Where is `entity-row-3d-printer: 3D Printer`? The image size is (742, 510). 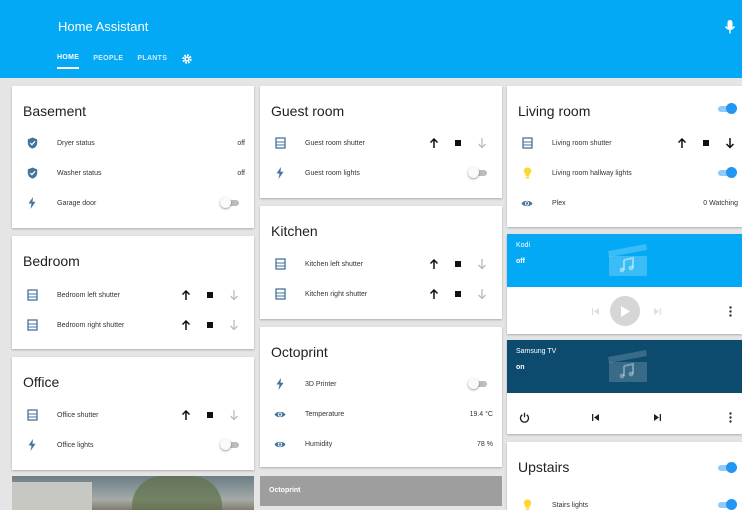
entity-row-3d-printer: 3D Printer is located at coordinates (381, 384).